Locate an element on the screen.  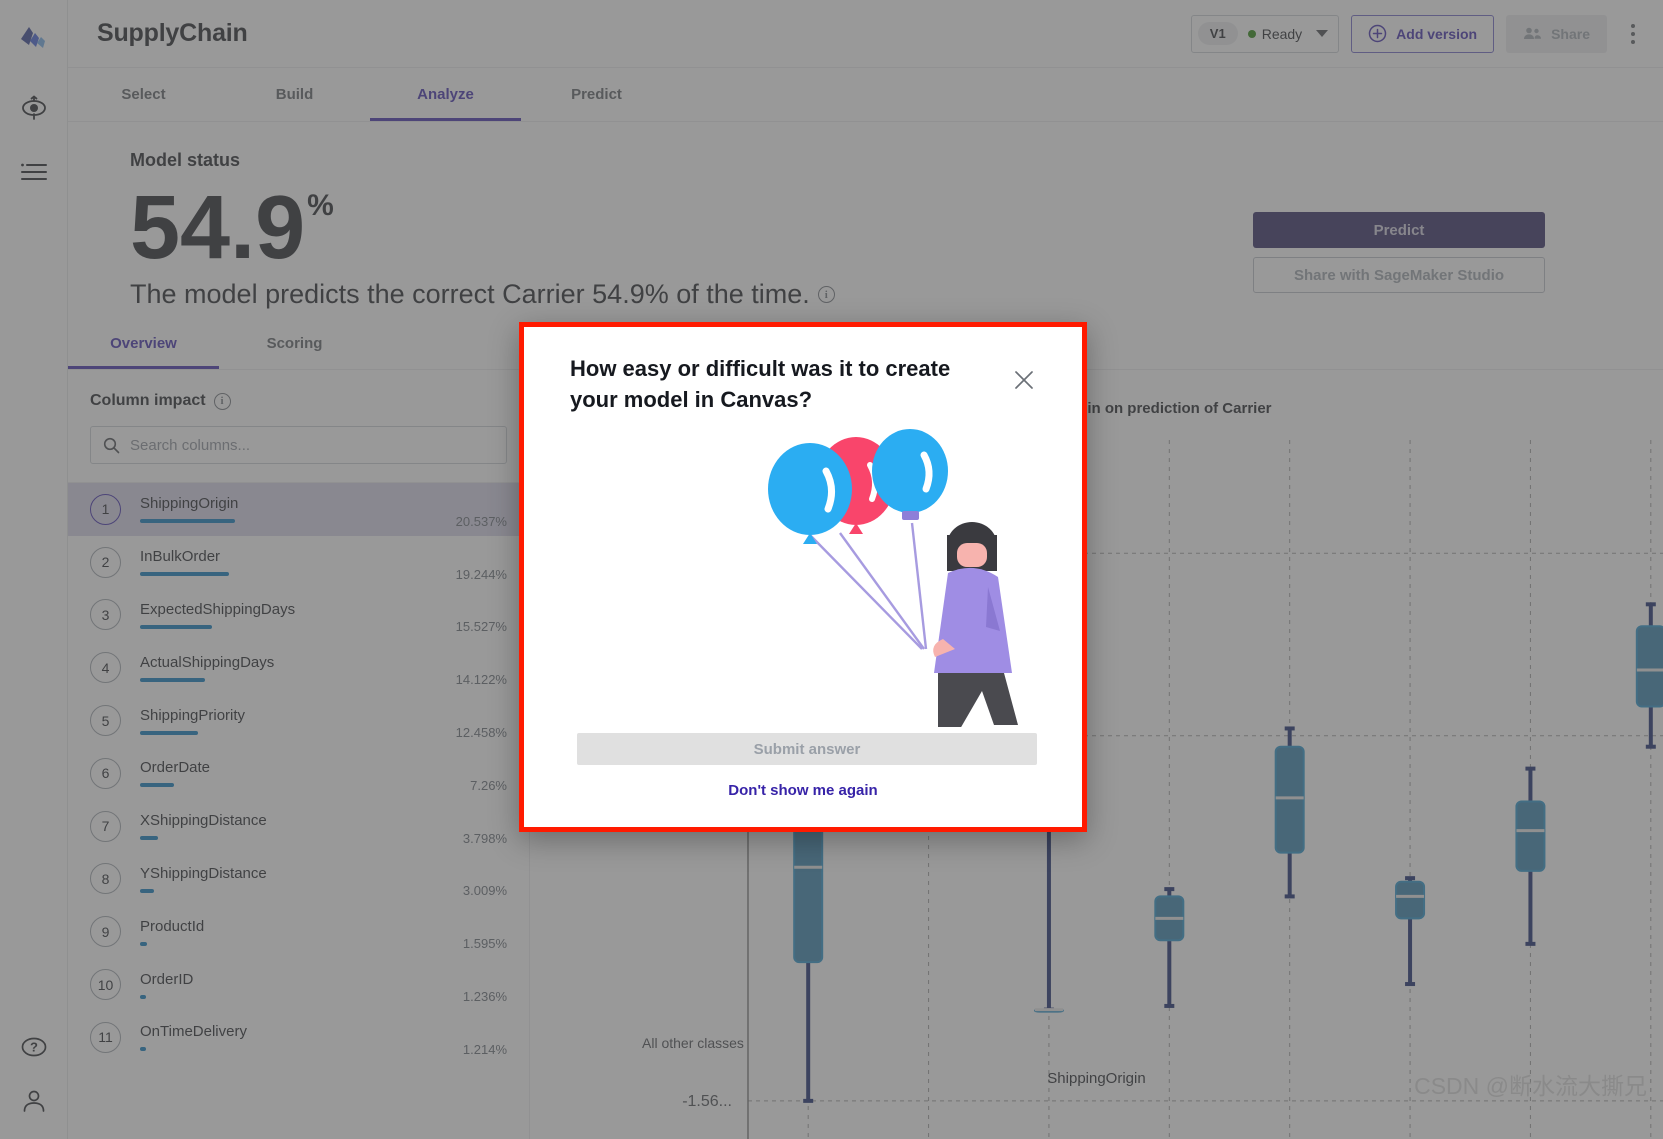
rank-badge: 9 is located at coordinates (105, 932).